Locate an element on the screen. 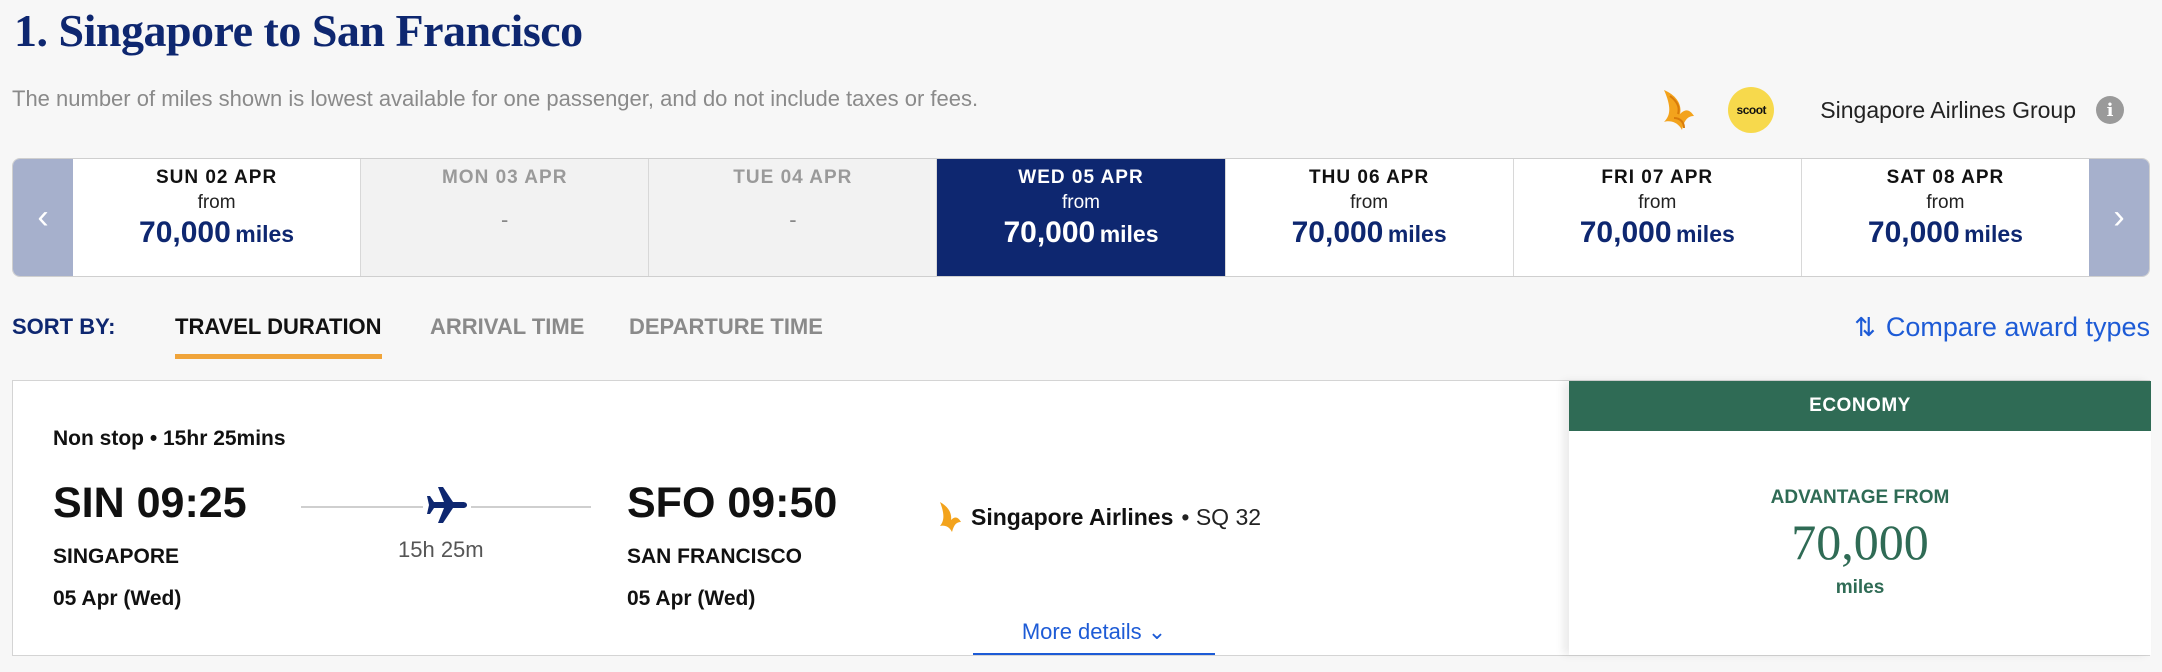 Image resolution: width=2162 pixels, height=672 pixels. arrival-date: 05 Apr (Wed) is located at coordinates (691, 598).